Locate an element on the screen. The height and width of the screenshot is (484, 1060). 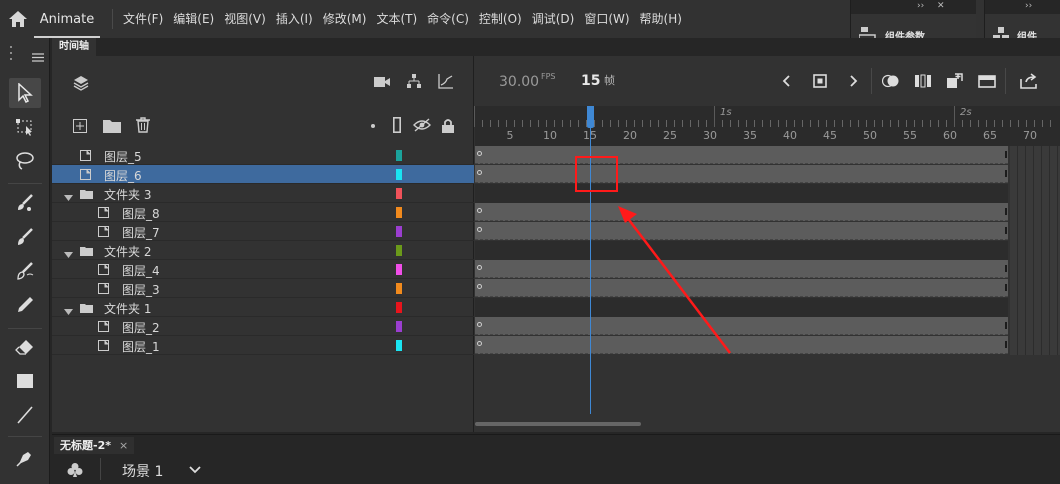
highlight-dot-icon is located at coordinates (373, 126).